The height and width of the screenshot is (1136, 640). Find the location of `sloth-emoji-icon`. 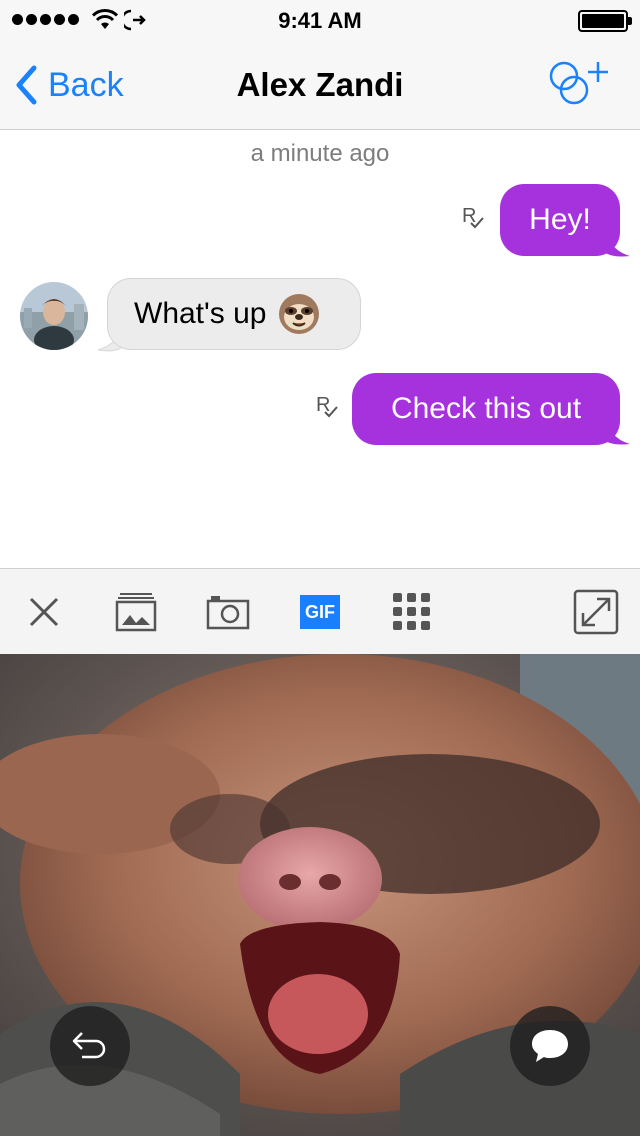

sloth-emoji-icon is located at coordinates (299, 314).